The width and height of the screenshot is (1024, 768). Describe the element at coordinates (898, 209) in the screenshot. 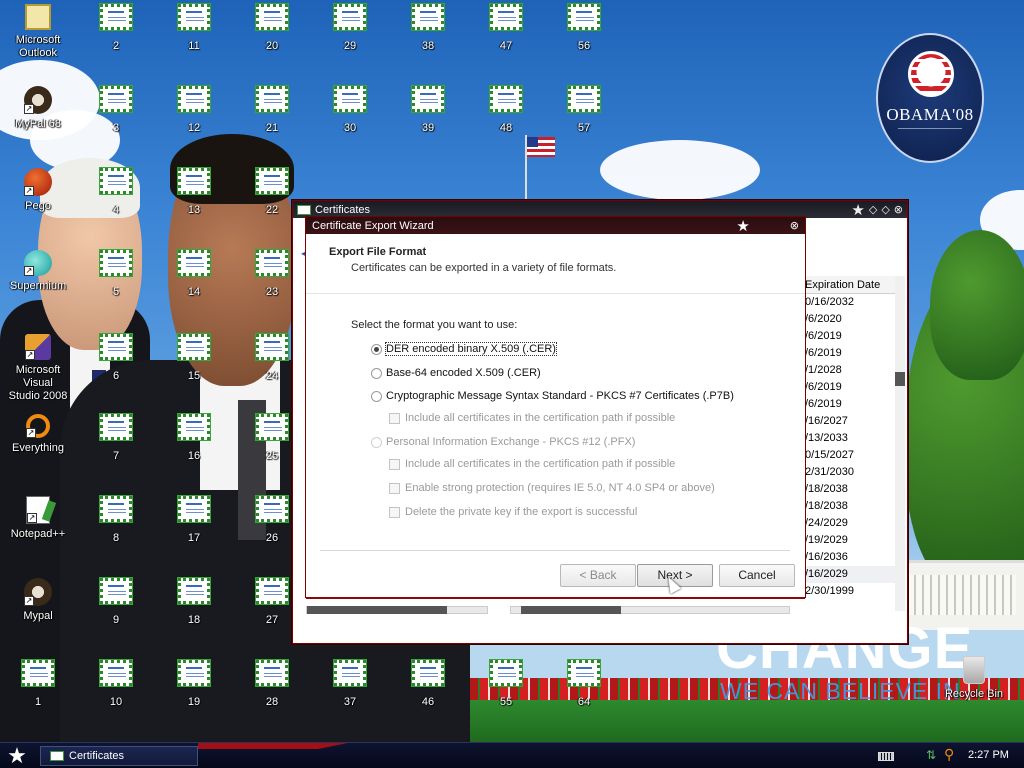

I see `close-button: ⊗` at that location.